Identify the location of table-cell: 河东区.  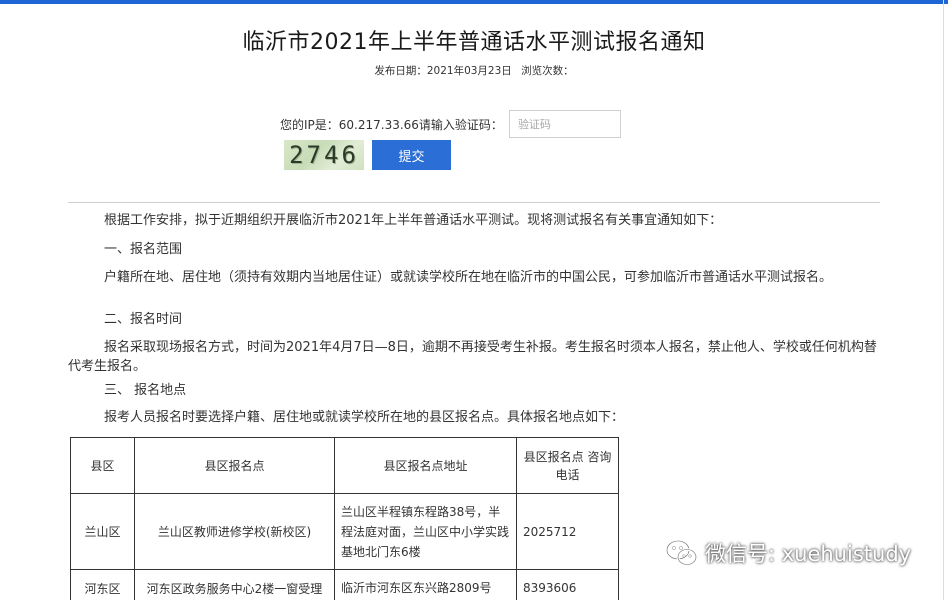
(102, 584).